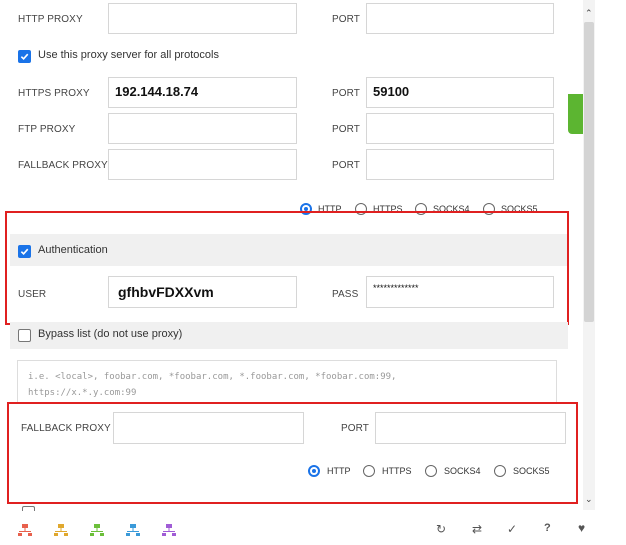  I want to click on https-port-label: PORT, so click(346, 93).